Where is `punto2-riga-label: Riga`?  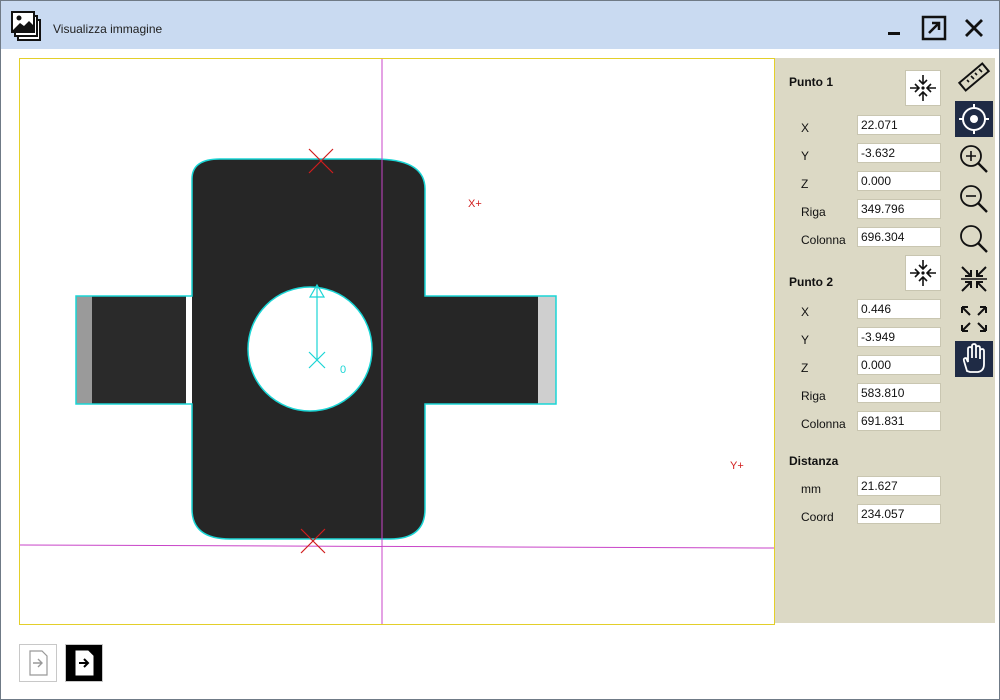
punto2-riga-label: Riga is located at coordinates (813, 396).